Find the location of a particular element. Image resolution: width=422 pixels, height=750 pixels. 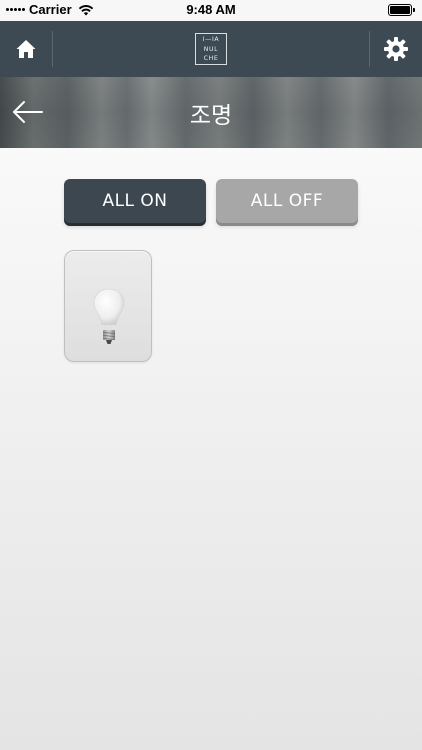

light-bulb-icon is located at coordinates (109, 316).